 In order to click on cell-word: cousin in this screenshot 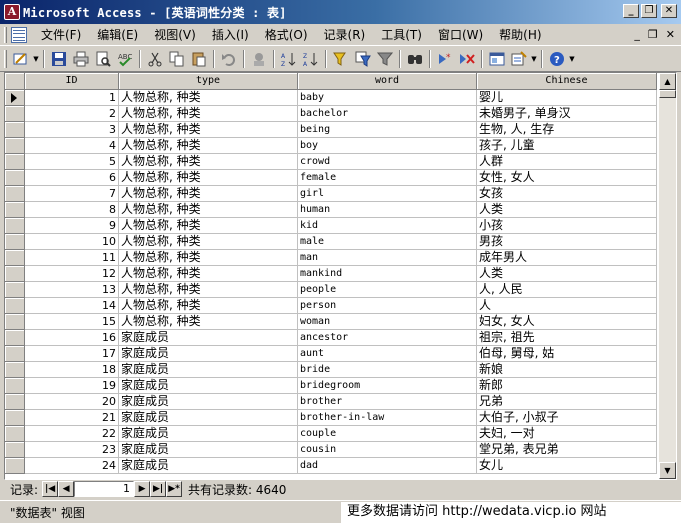, I will do `click(387, 450)`.